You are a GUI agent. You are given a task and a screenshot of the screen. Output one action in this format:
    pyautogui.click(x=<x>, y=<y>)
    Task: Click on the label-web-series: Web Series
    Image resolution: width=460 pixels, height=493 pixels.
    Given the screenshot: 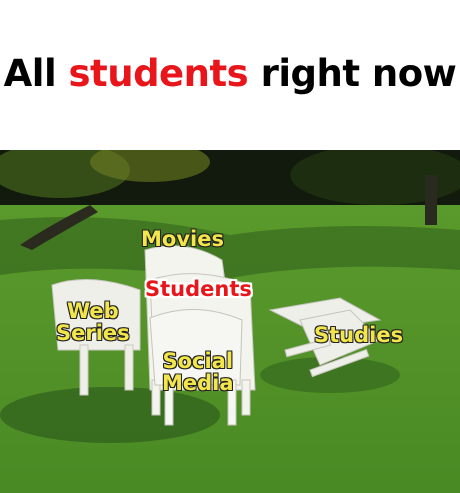 What is the action you would take?
    pyautogui.click(x=93, y=322)
    